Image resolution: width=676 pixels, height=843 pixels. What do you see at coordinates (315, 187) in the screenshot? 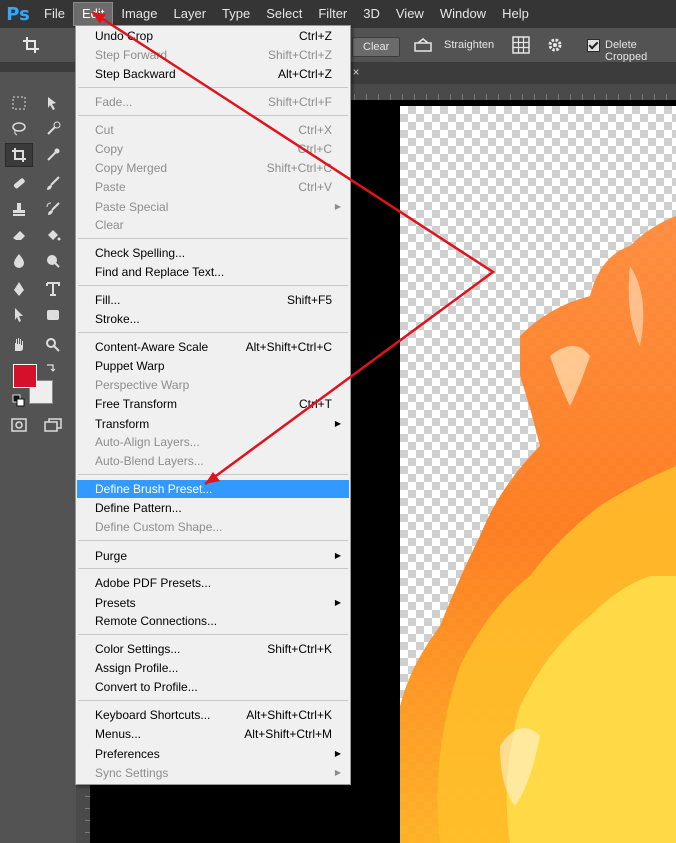
I see `menu-item-shortcut: Ctrl+V` at bounding box center [315, 187].